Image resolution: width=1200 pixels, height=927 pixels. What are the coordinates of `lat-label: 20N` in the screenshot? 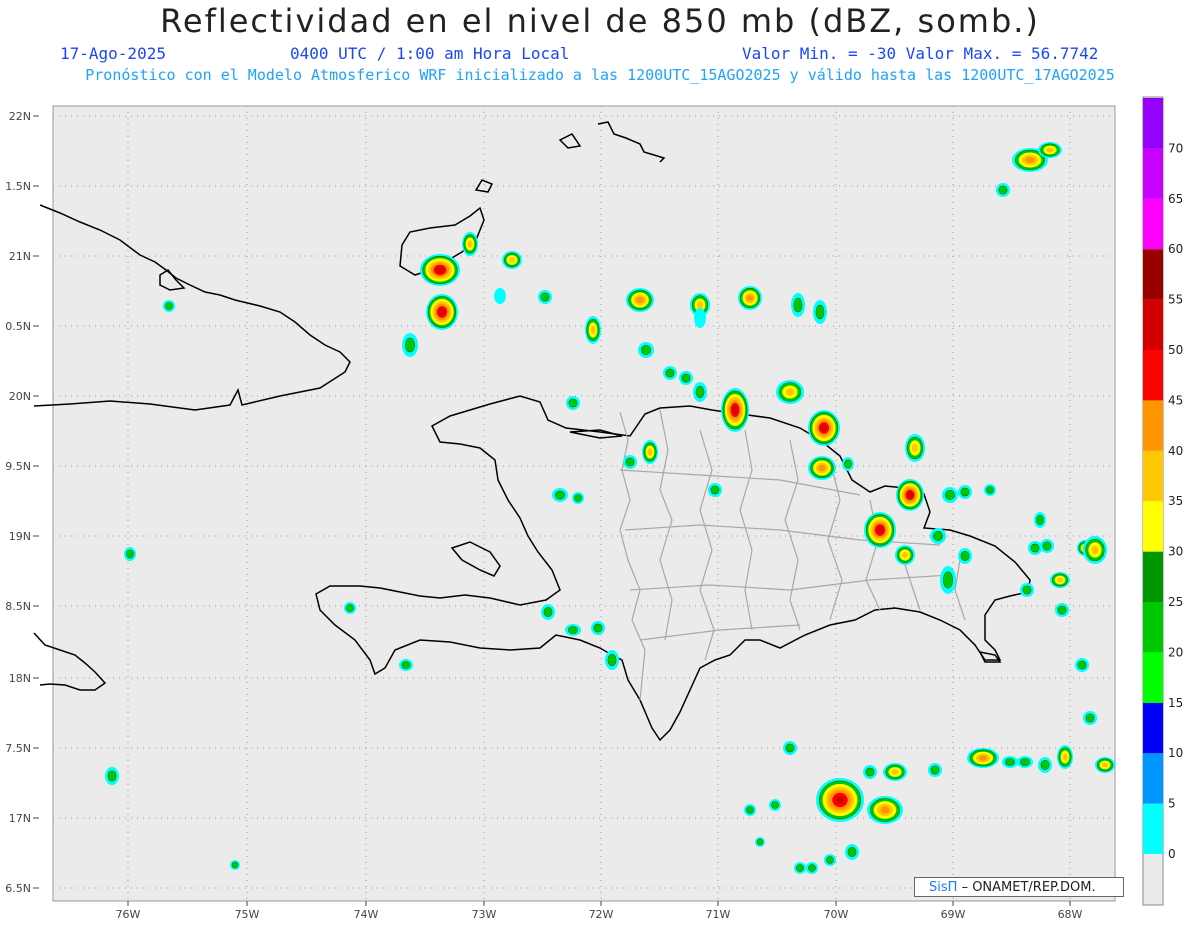 It's located at (20, 396).